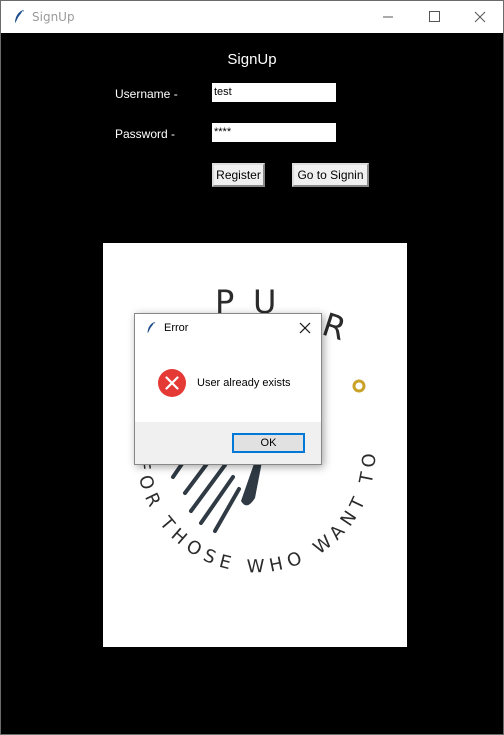 The image size is (504, 735). I want to click on ok-button: OK, so click(268, 443).